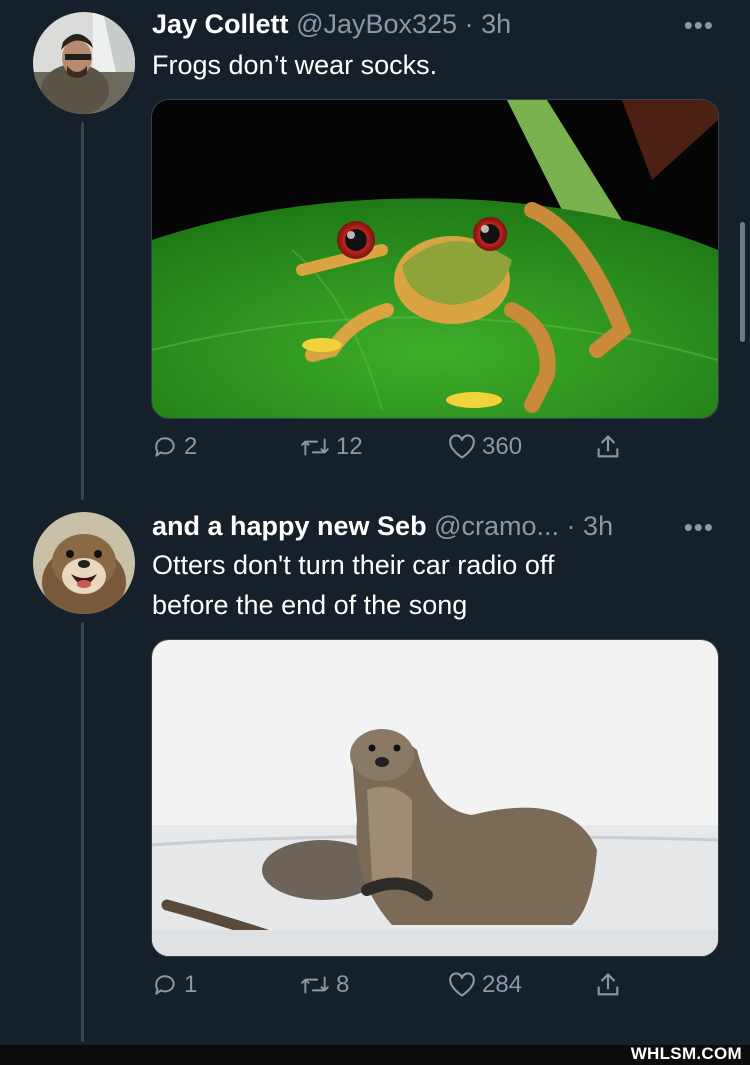 Image resolution: width=750 pixels, height=1065 pixels. Describe the element at coordinates (191, 984) in the screenshot. I see `reply-count: 1` at that location.